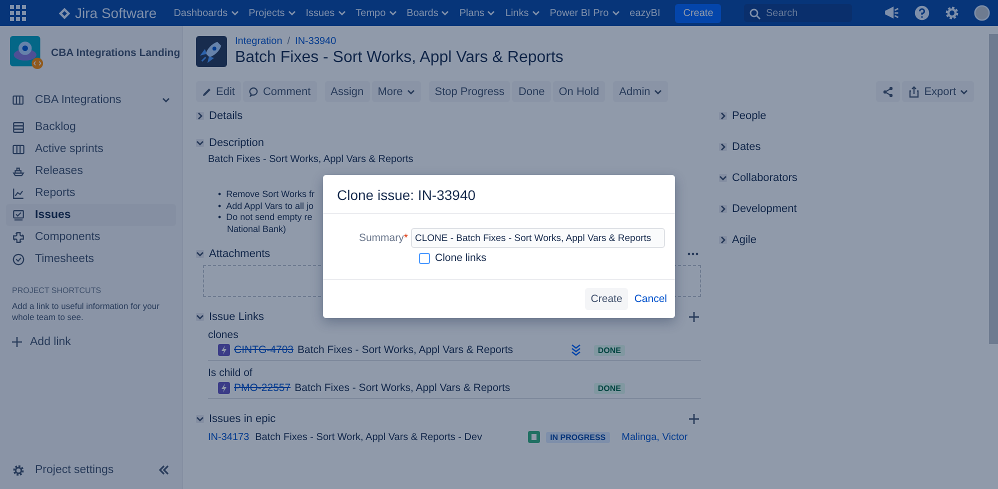  What do you see at coordinates (477, 13) in the screenshot?
I see `nav-menu: Plans` at bounding box center [477, 13].